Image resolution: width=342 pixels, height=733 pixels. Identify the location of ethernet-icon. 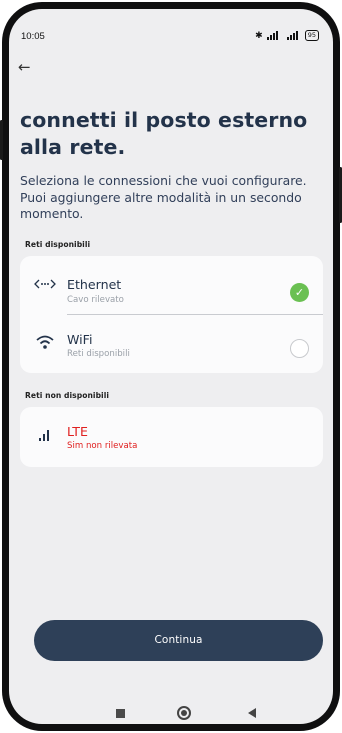
(45, 284).